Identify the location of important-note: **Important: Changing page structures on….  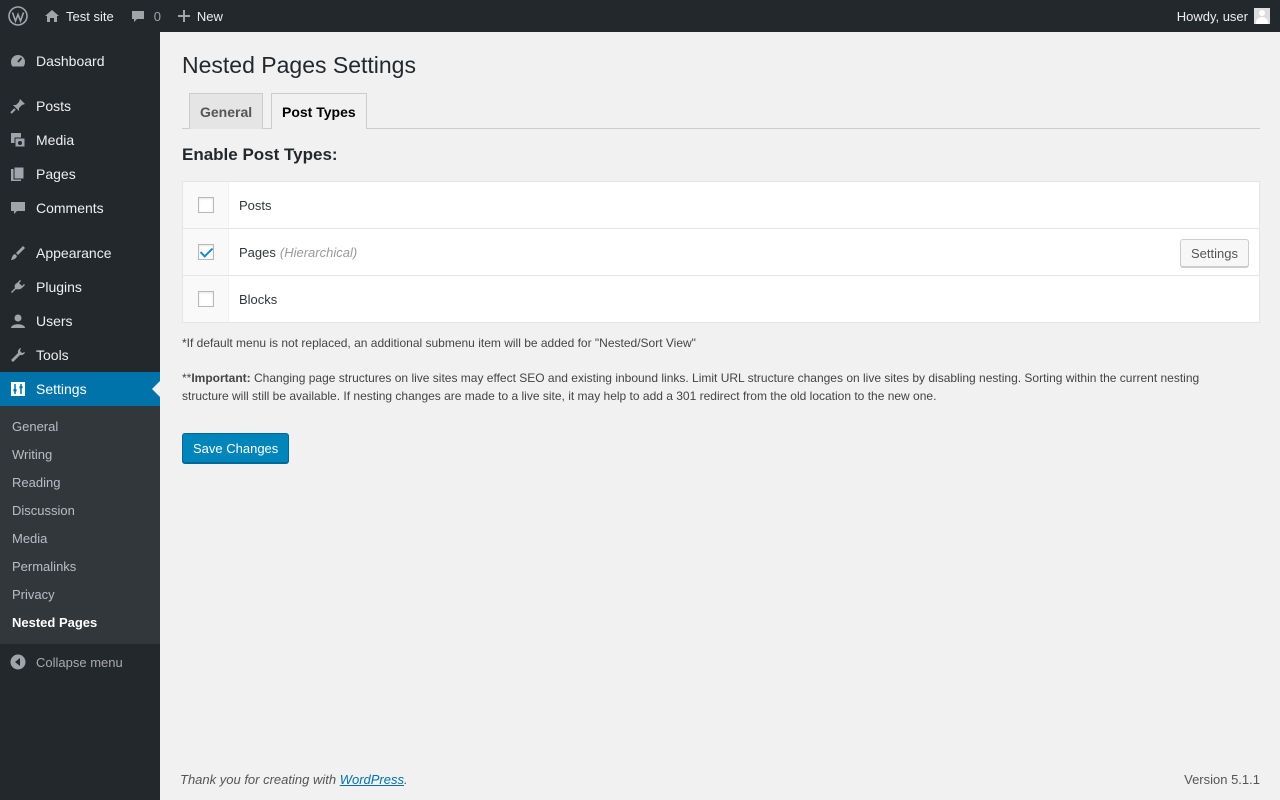
(702, 387).